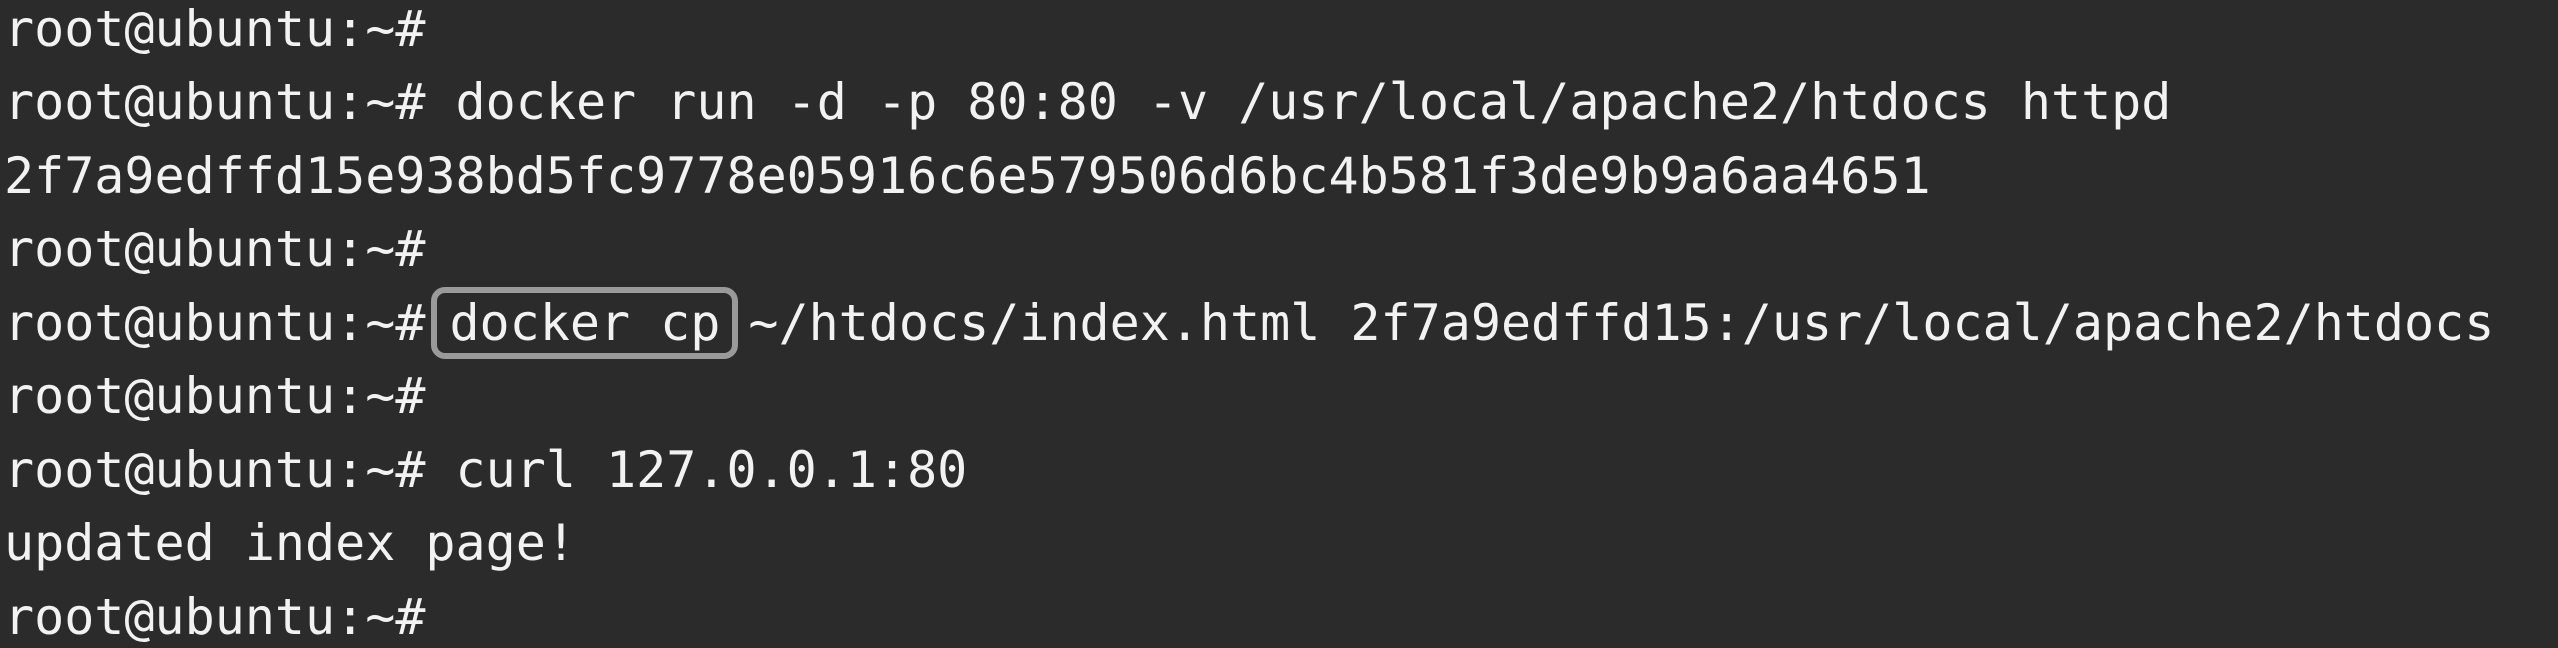 The image size is (2558, 648). I want to click on output-text: updated index page!, so click(290, 543).